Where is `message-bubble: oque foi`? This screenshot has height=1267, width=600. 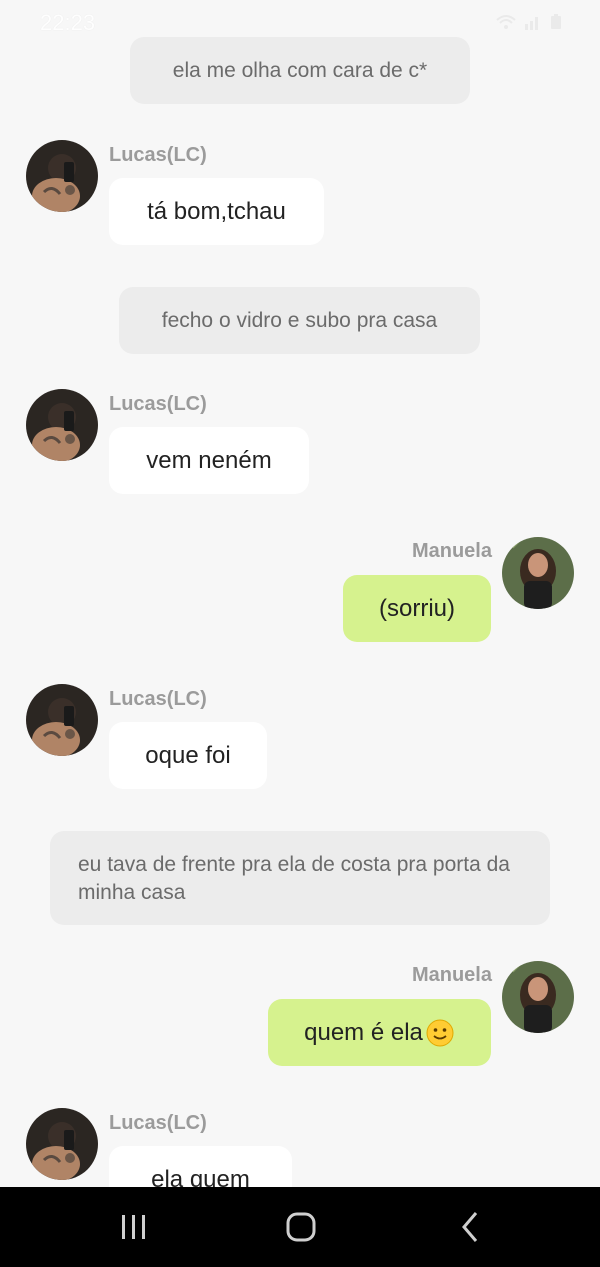
message-bubble: oque foi is located at coordinates (188, 755).